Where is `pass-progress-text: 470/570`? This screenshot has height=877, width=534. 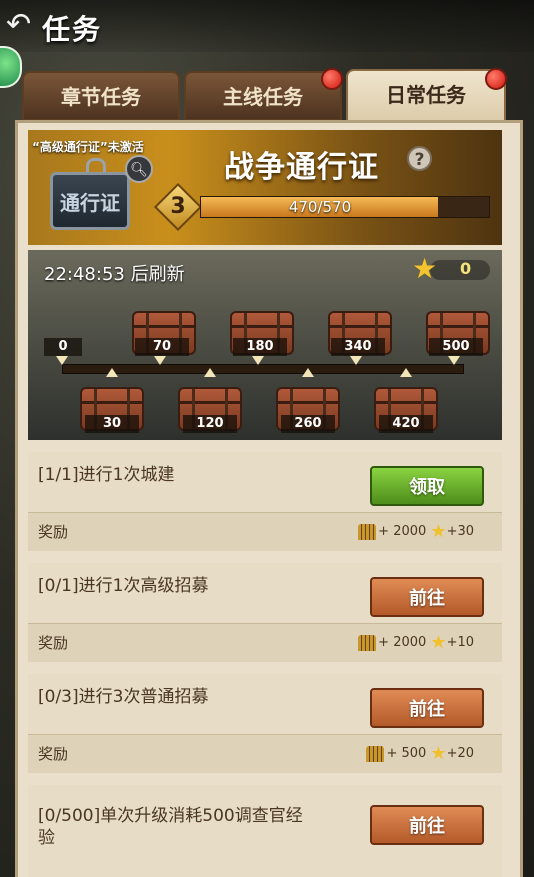
pass-progress-text: 470/570 is located at coordinates (320, 207).